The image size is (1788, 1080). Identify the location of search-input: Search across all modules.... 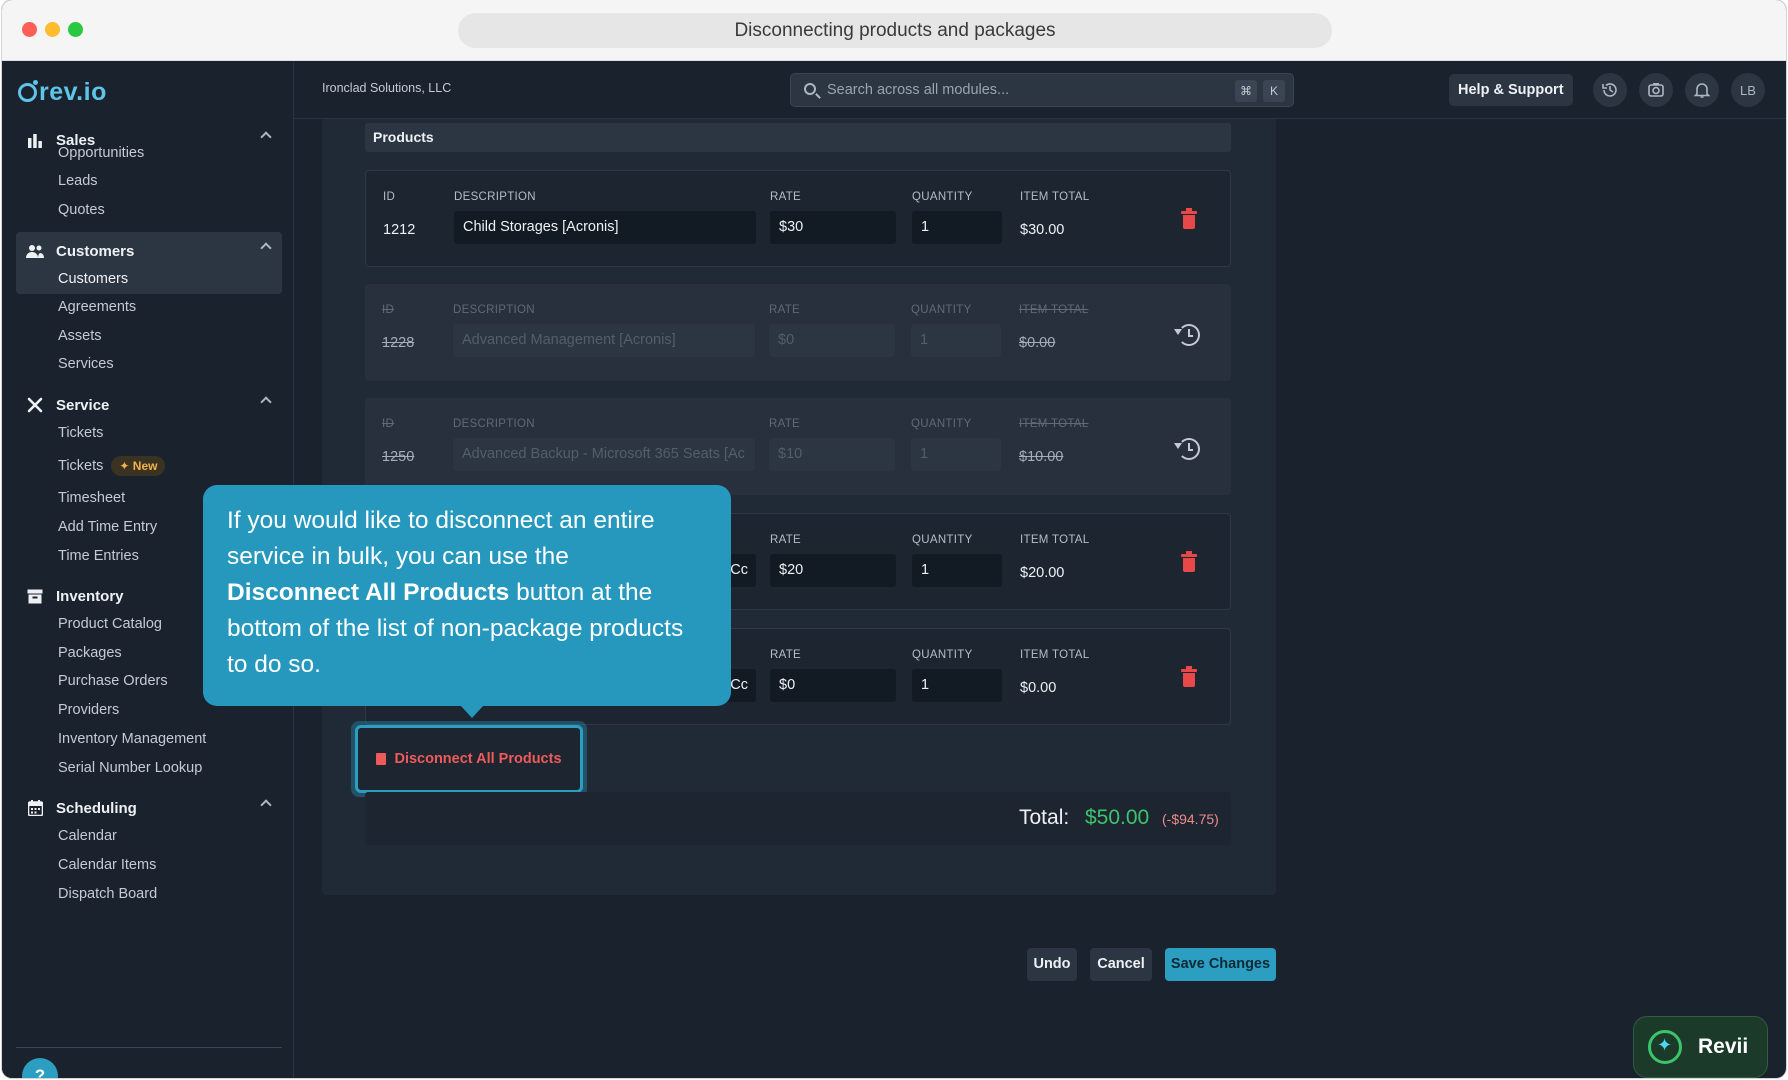
(918, 90).